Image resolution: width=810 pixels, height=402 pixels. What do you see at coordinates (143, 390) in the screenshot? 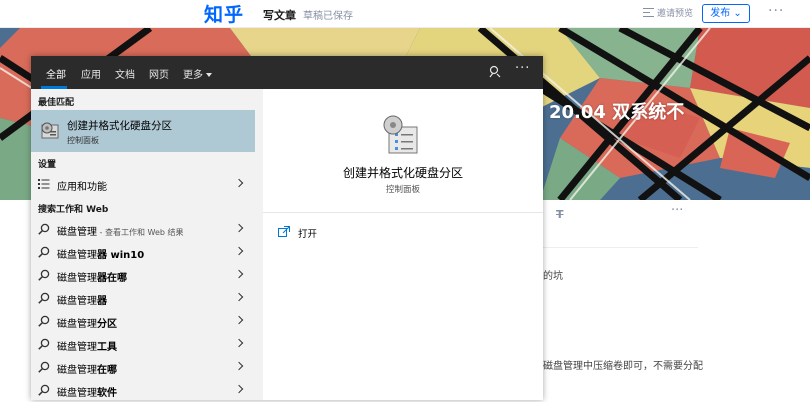
I see `web-result-item: 磁盘管理软件` at bounding box center [143, 390].